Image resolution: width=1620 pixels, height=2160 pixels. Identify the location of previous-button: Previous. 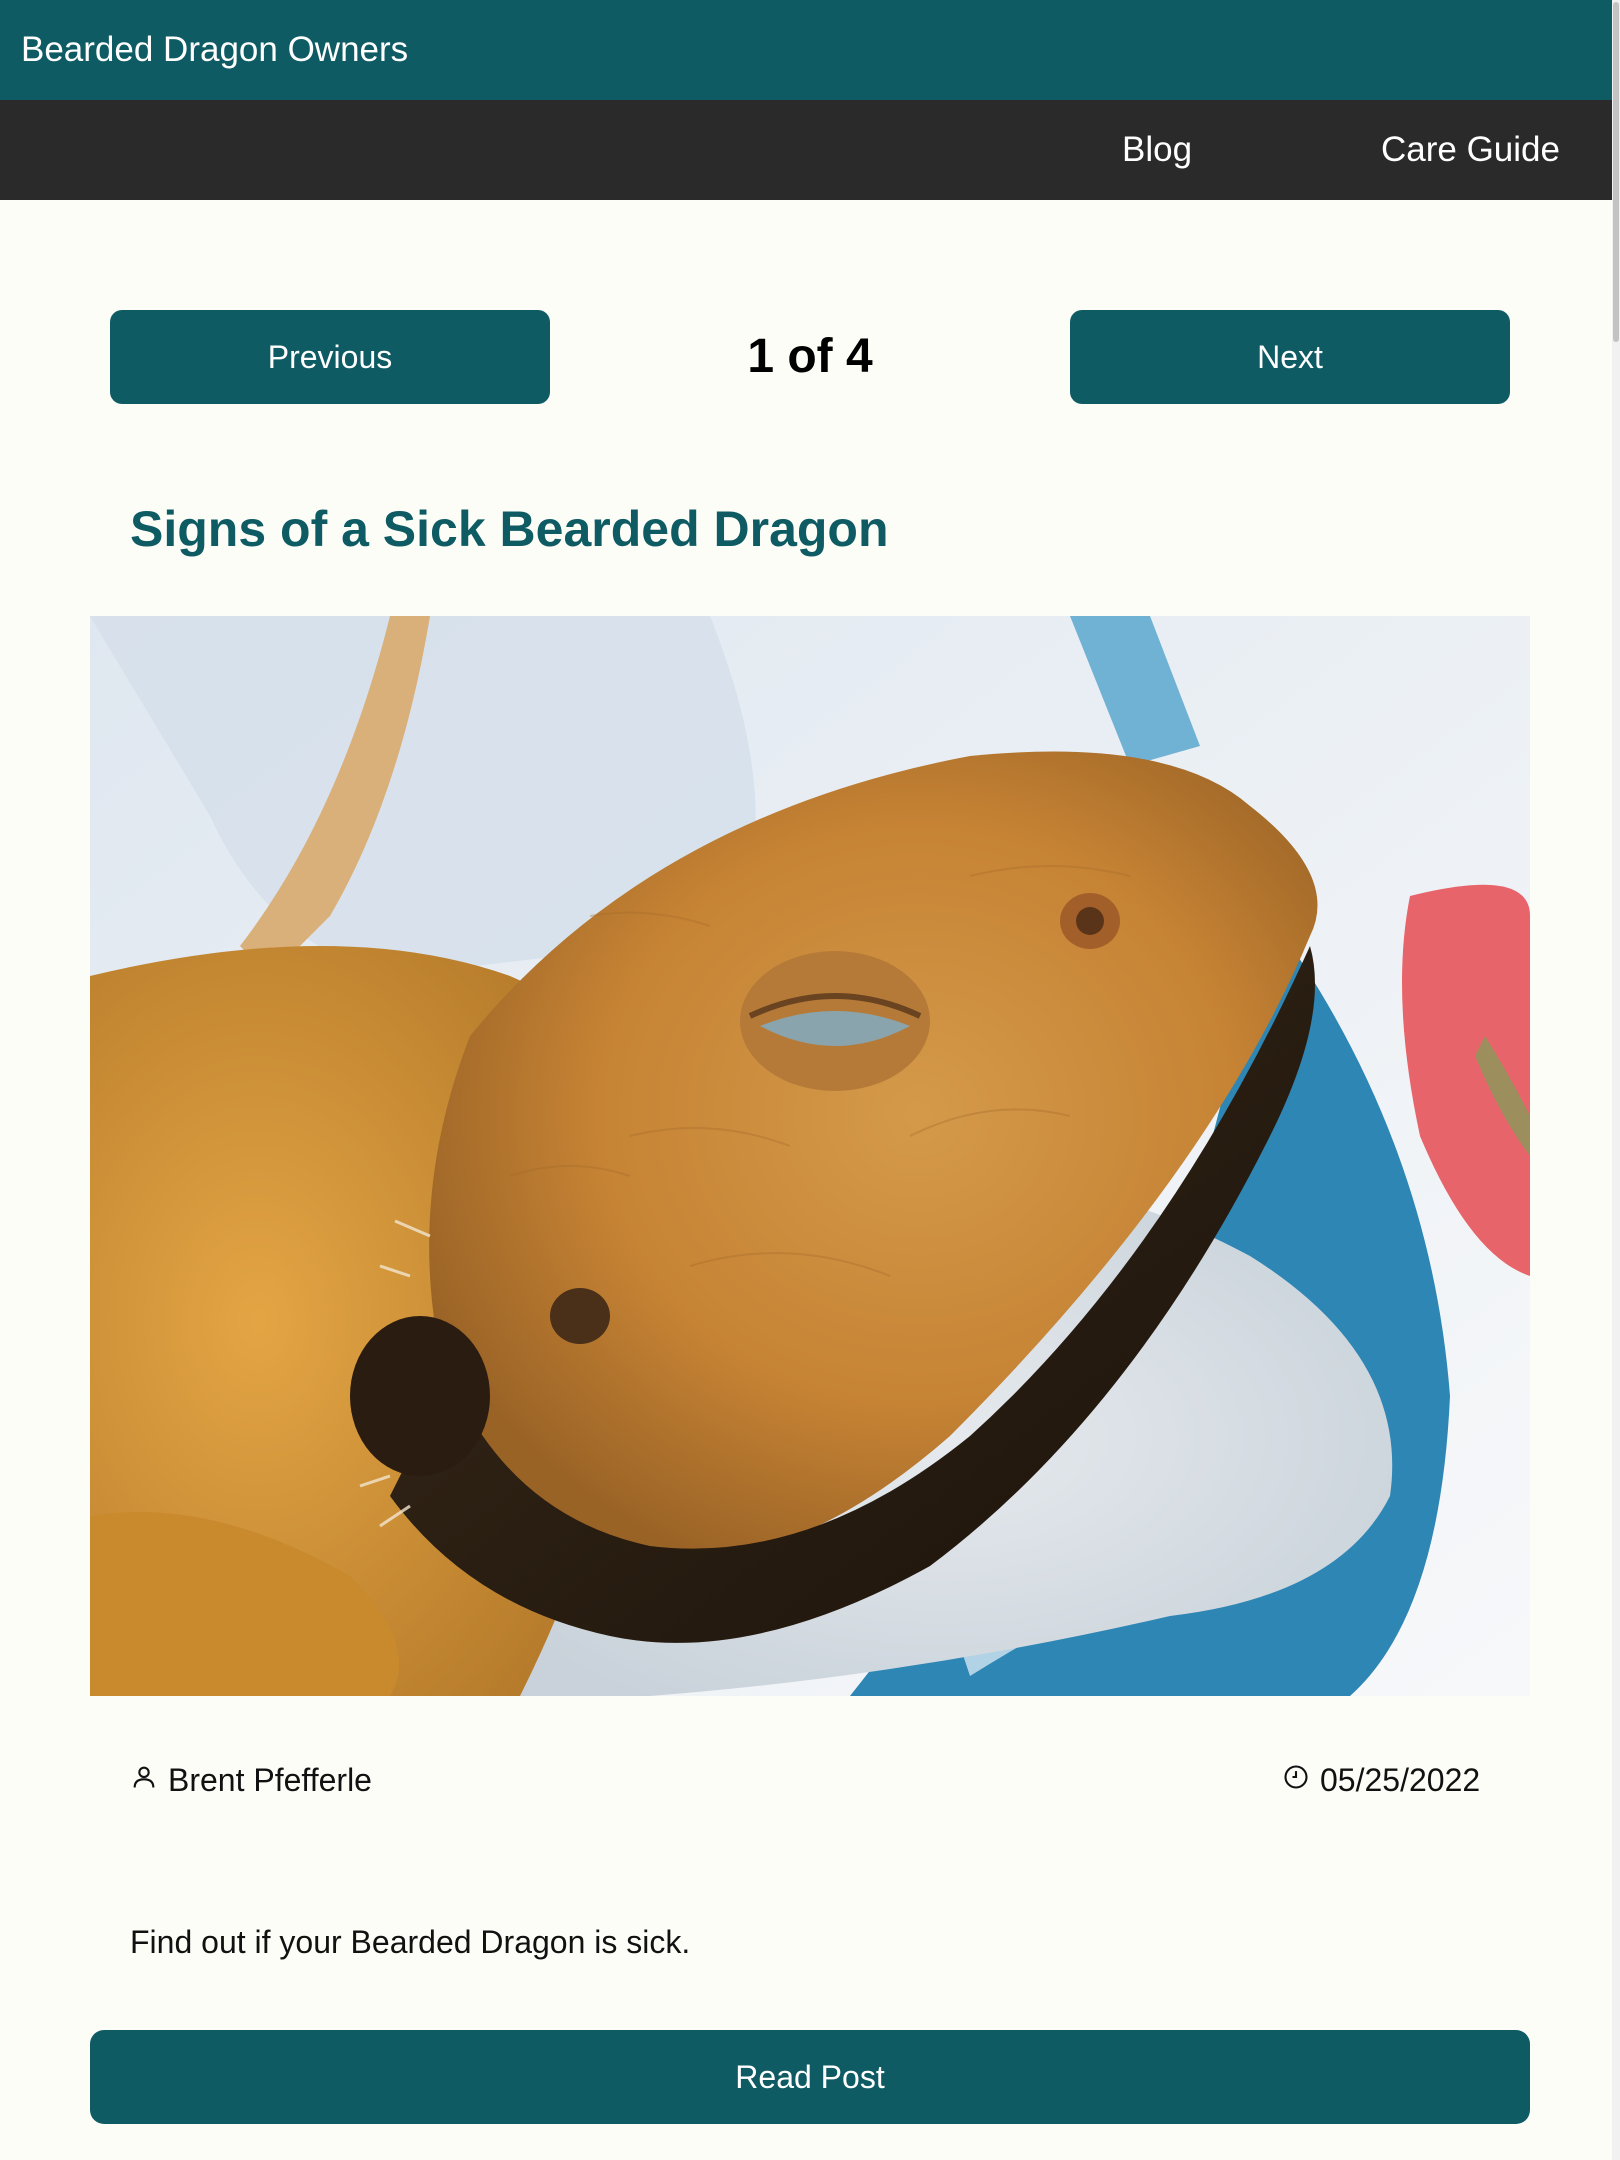
(330, 357).